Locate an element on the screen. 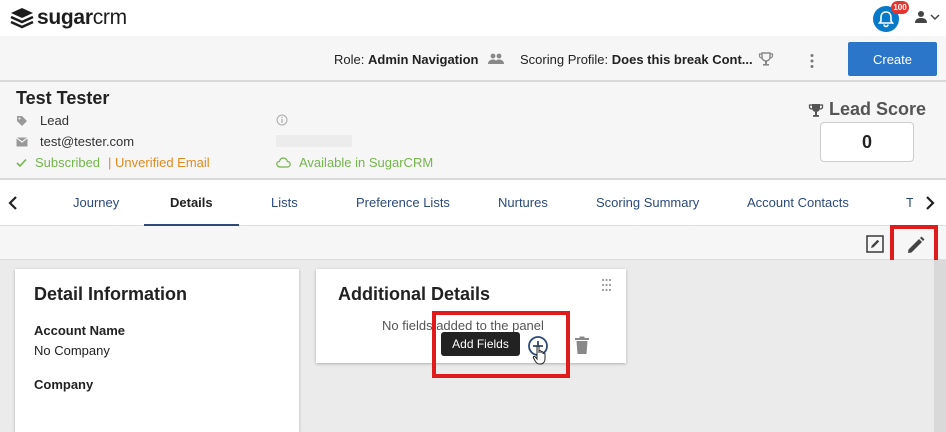 This screenshot has width=946, height=432. tab-scroll-right is located at coordinates (929, 203).